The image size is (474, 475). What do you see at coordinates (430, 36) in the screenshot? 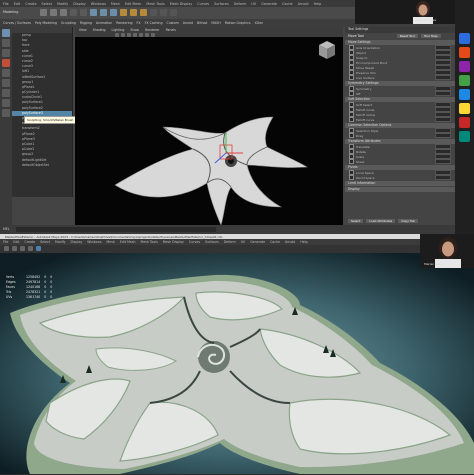
I see `tool-help-button: Tool Help` at bounding box center [430, 36].